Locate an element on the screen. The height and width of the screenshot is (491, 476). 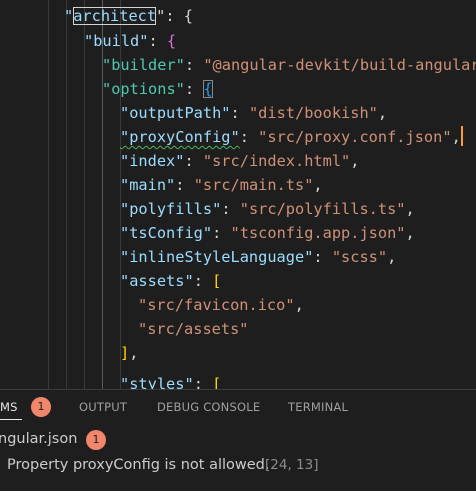
panel-tabs: MS 1 OUTPUT DEBUG CONSOLE TERMINAL is located at coordinates (238, 407).